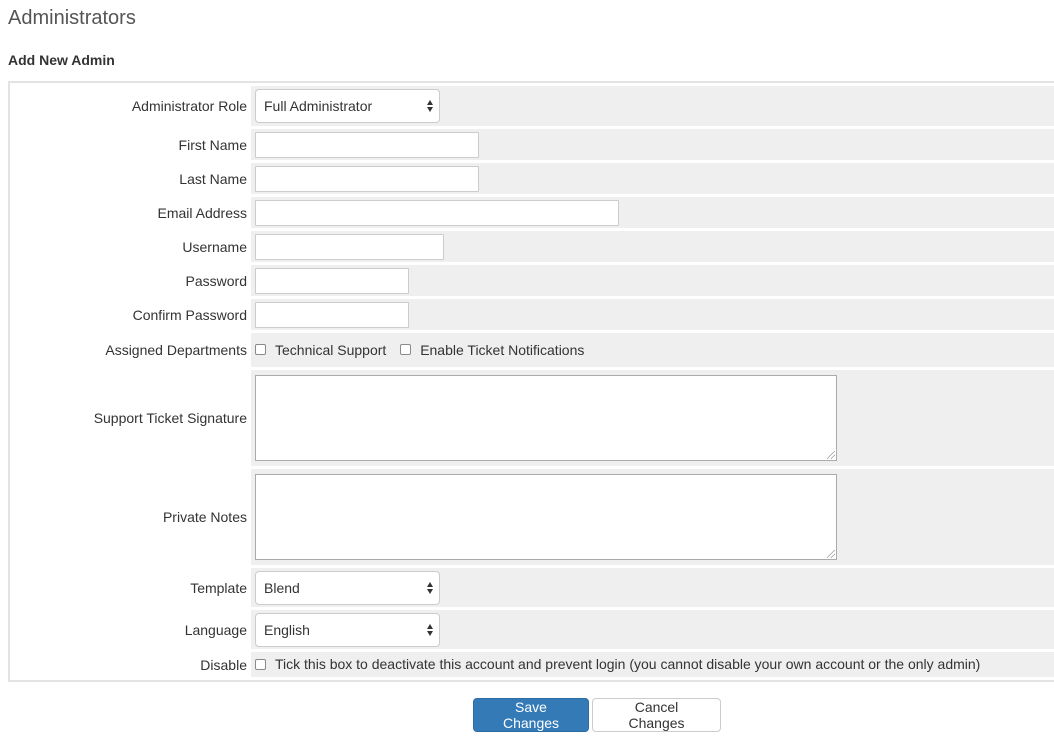 The image size is (1054, 752). I want to click on notes-label: Private Notes, so click(130, 517).